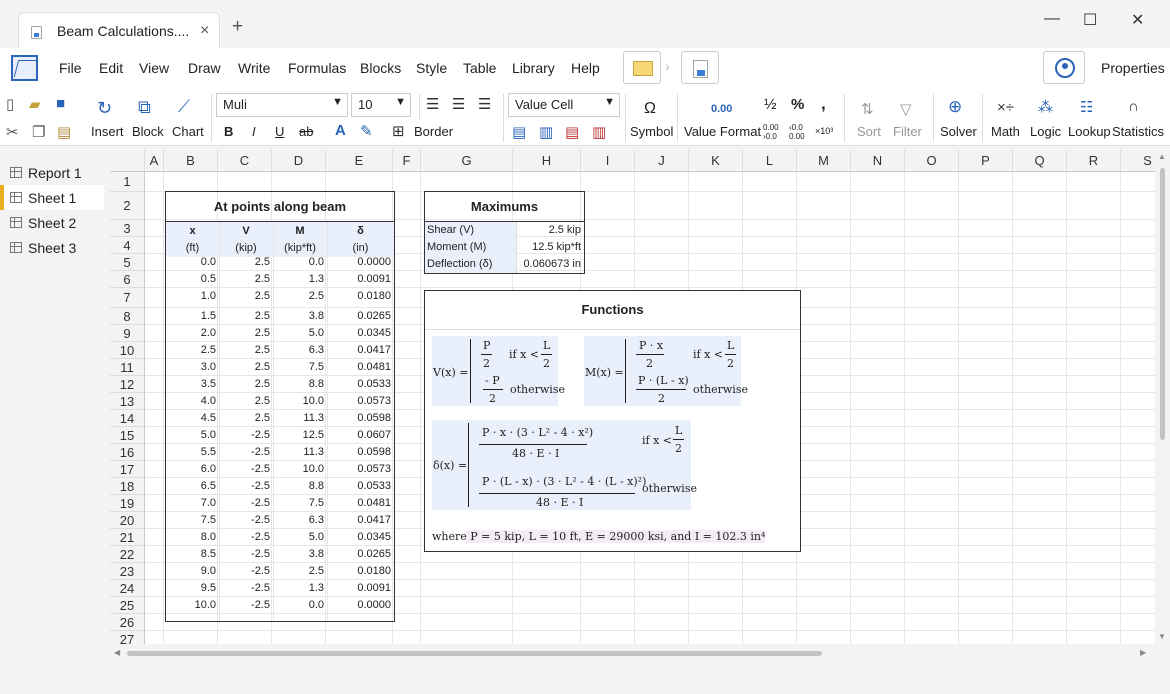  Describe the element at coordinates (245, 161) in the screenshot. I see `column-header-C: C` at that location.